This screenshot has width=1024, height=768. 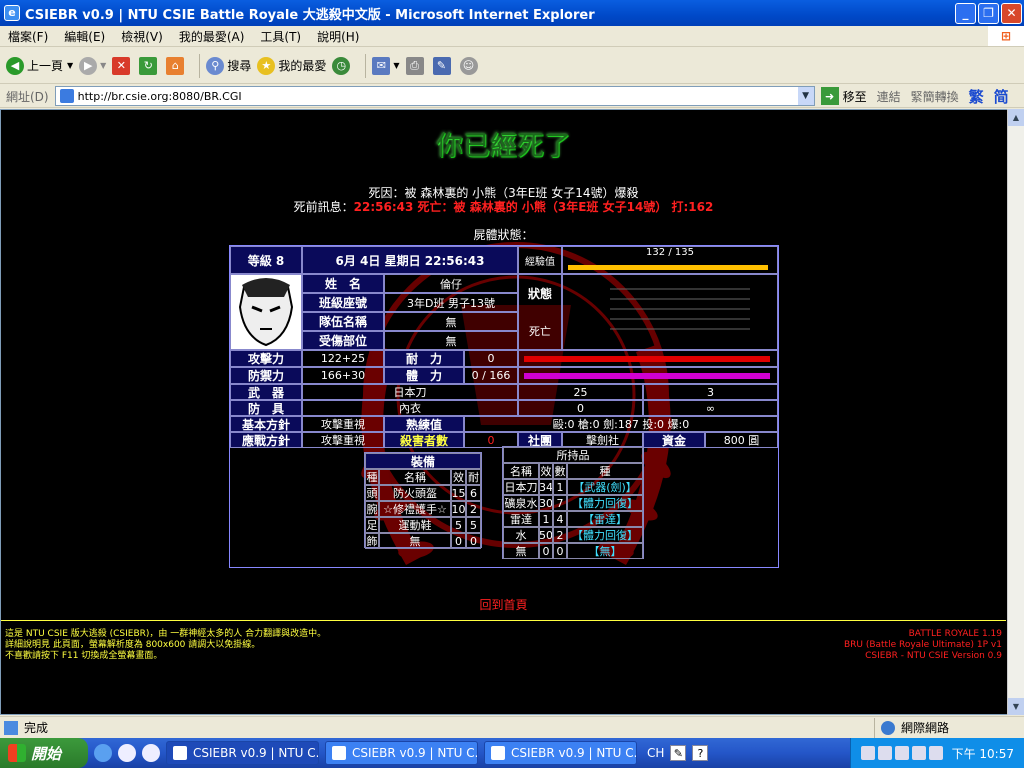 I want to click on address-input: http://br.csie.org:8080/BR.CGI ▼, so click(x=434, y=96).